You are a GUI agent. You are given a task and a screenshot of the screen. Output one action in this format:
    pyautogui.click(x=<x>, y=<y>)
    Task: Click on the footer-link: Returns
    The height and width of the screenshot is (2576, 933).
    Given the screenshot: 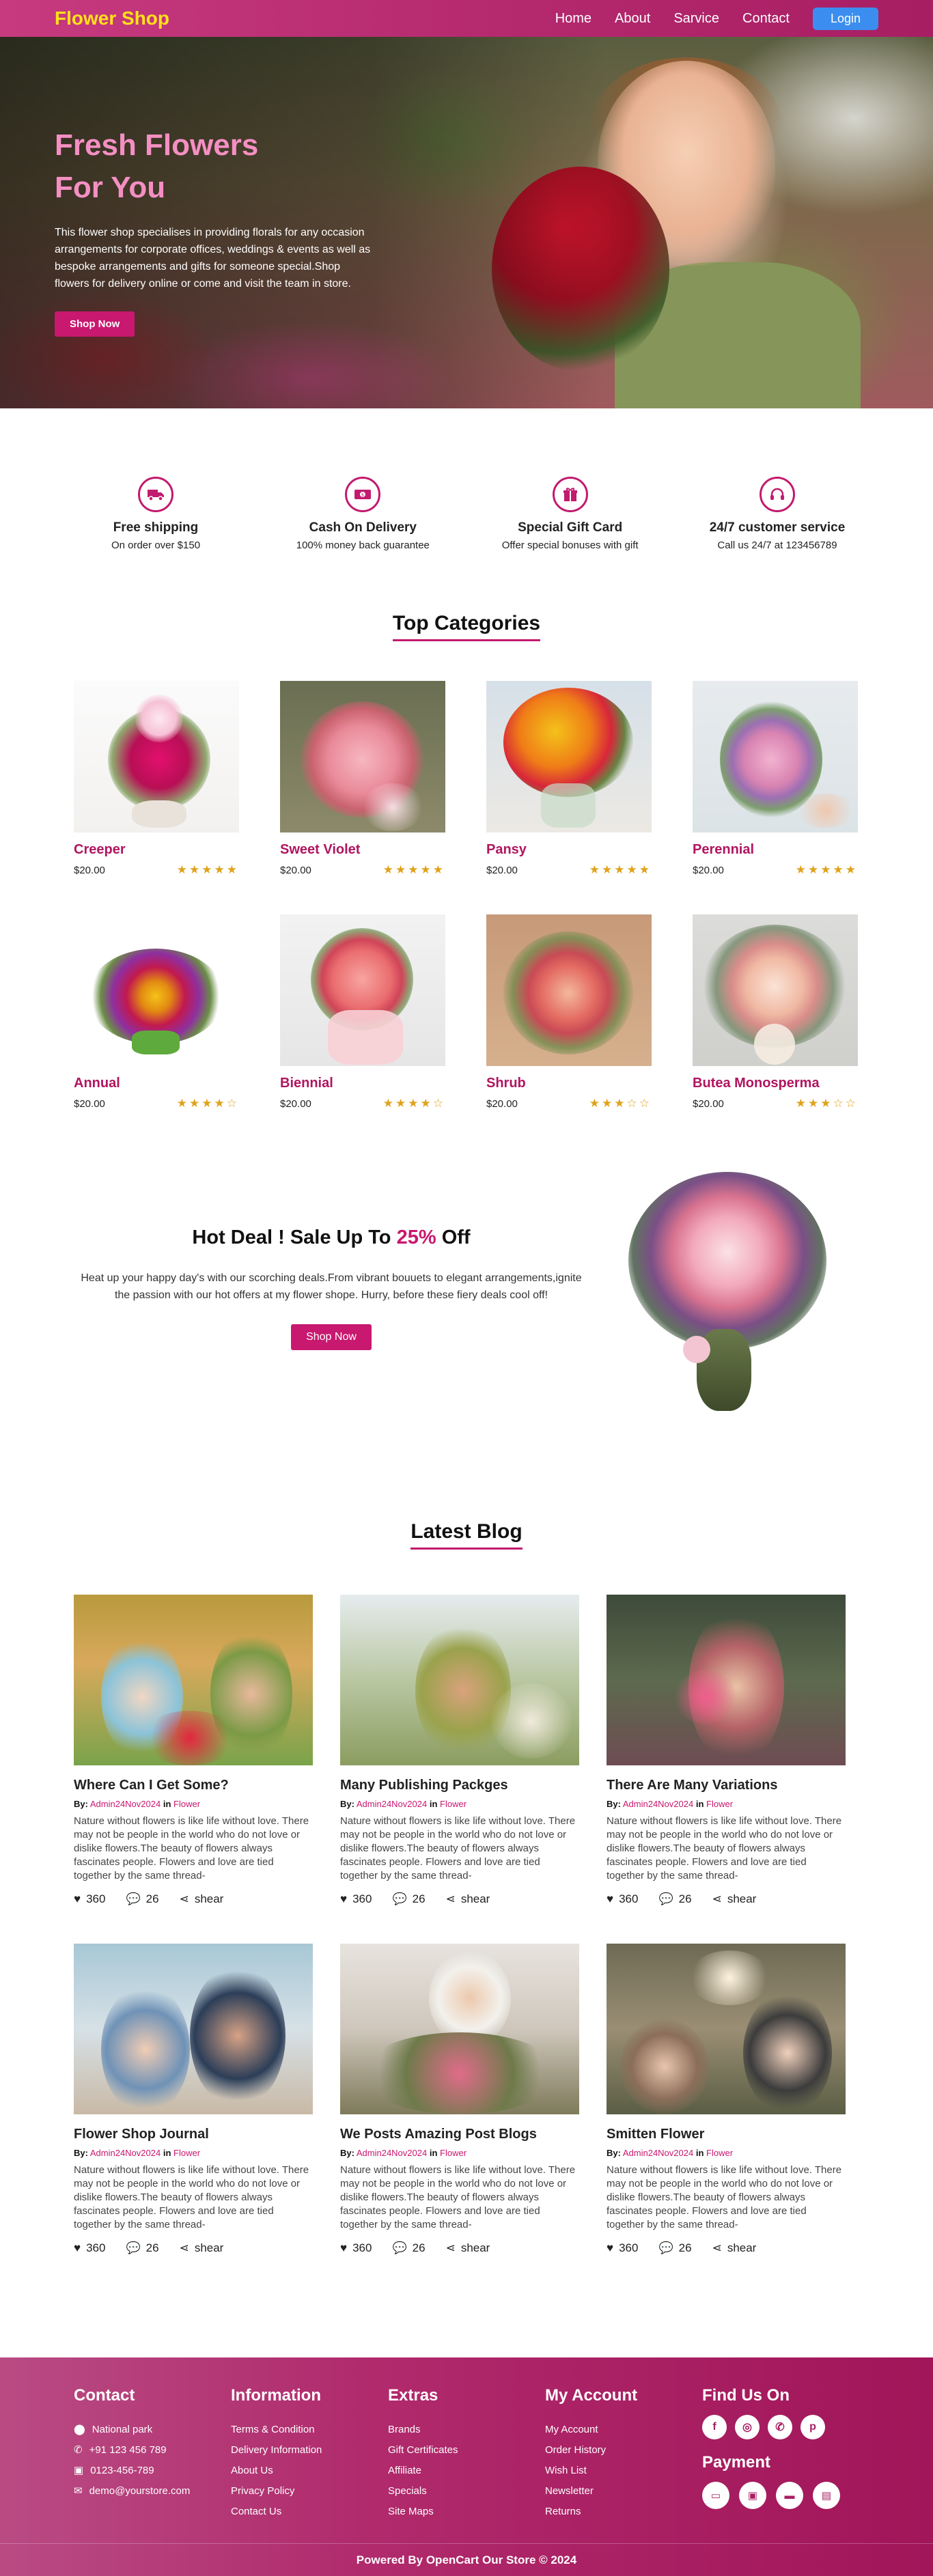 What is the action you would take?
    pyautogui.click(x=624, y=2511)
    